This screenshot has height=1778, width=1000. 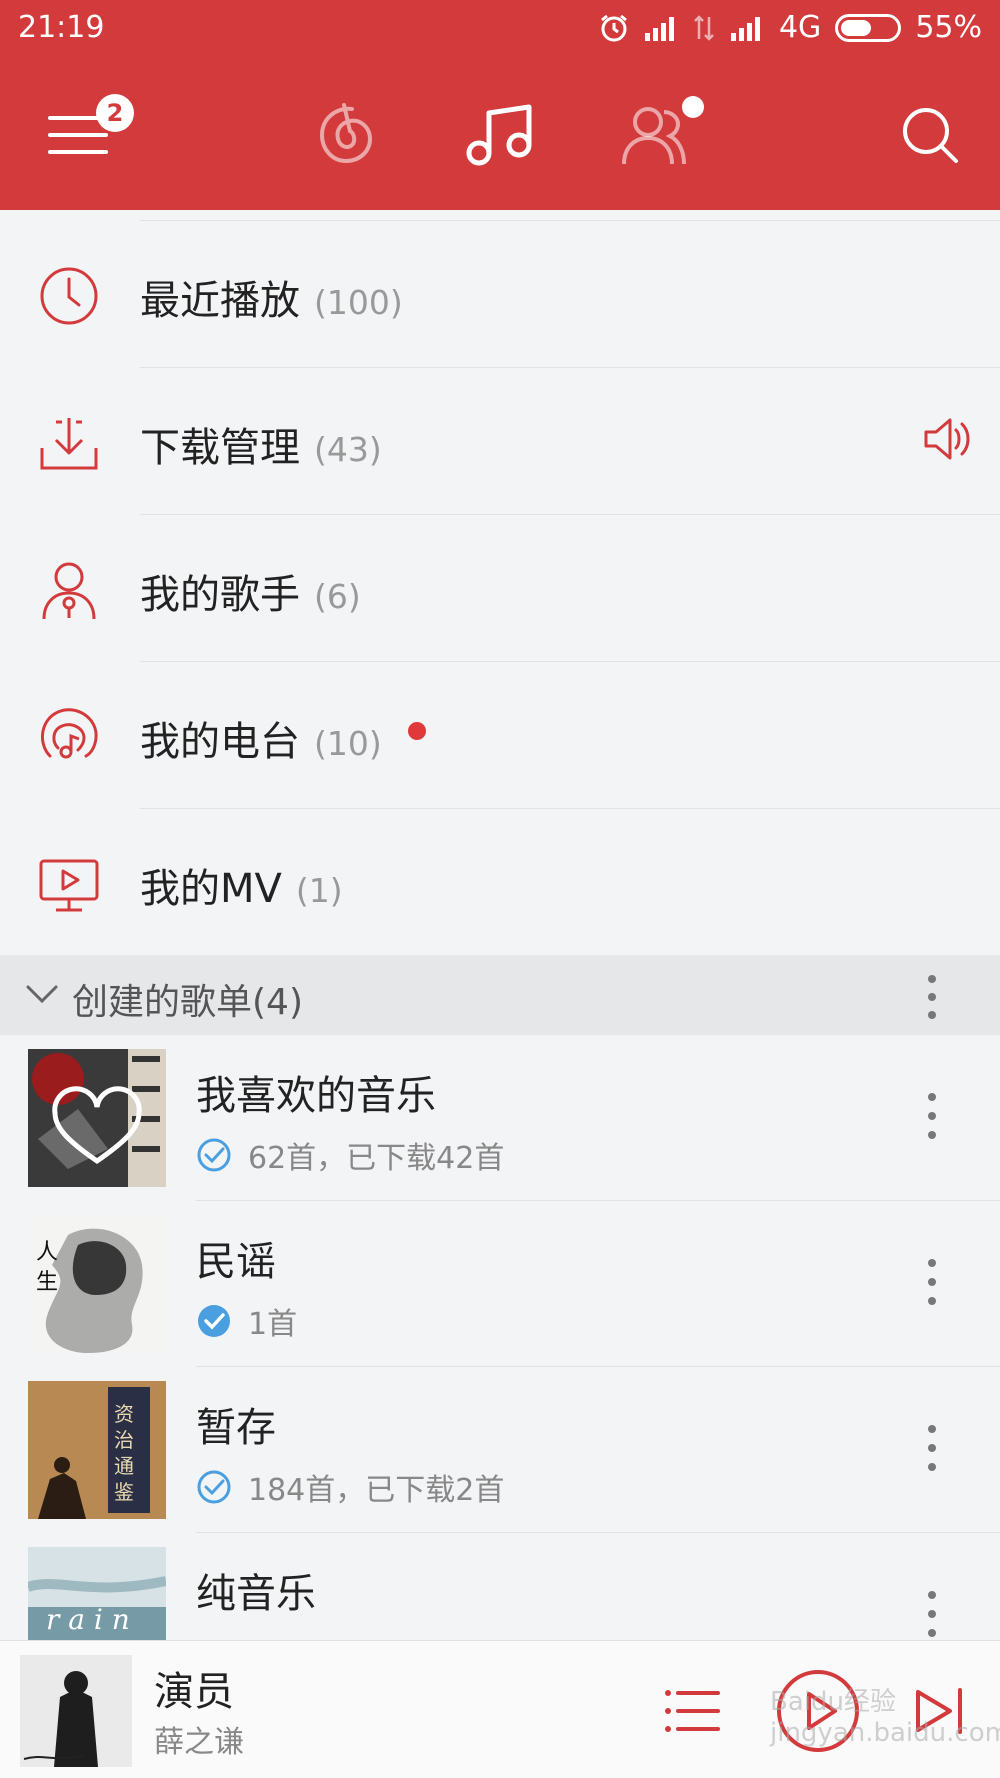 What do you see at coordinates (88, 1619) in the screenshot?
I see `svg-text: r a i n` at bounding box center [88, 1619].